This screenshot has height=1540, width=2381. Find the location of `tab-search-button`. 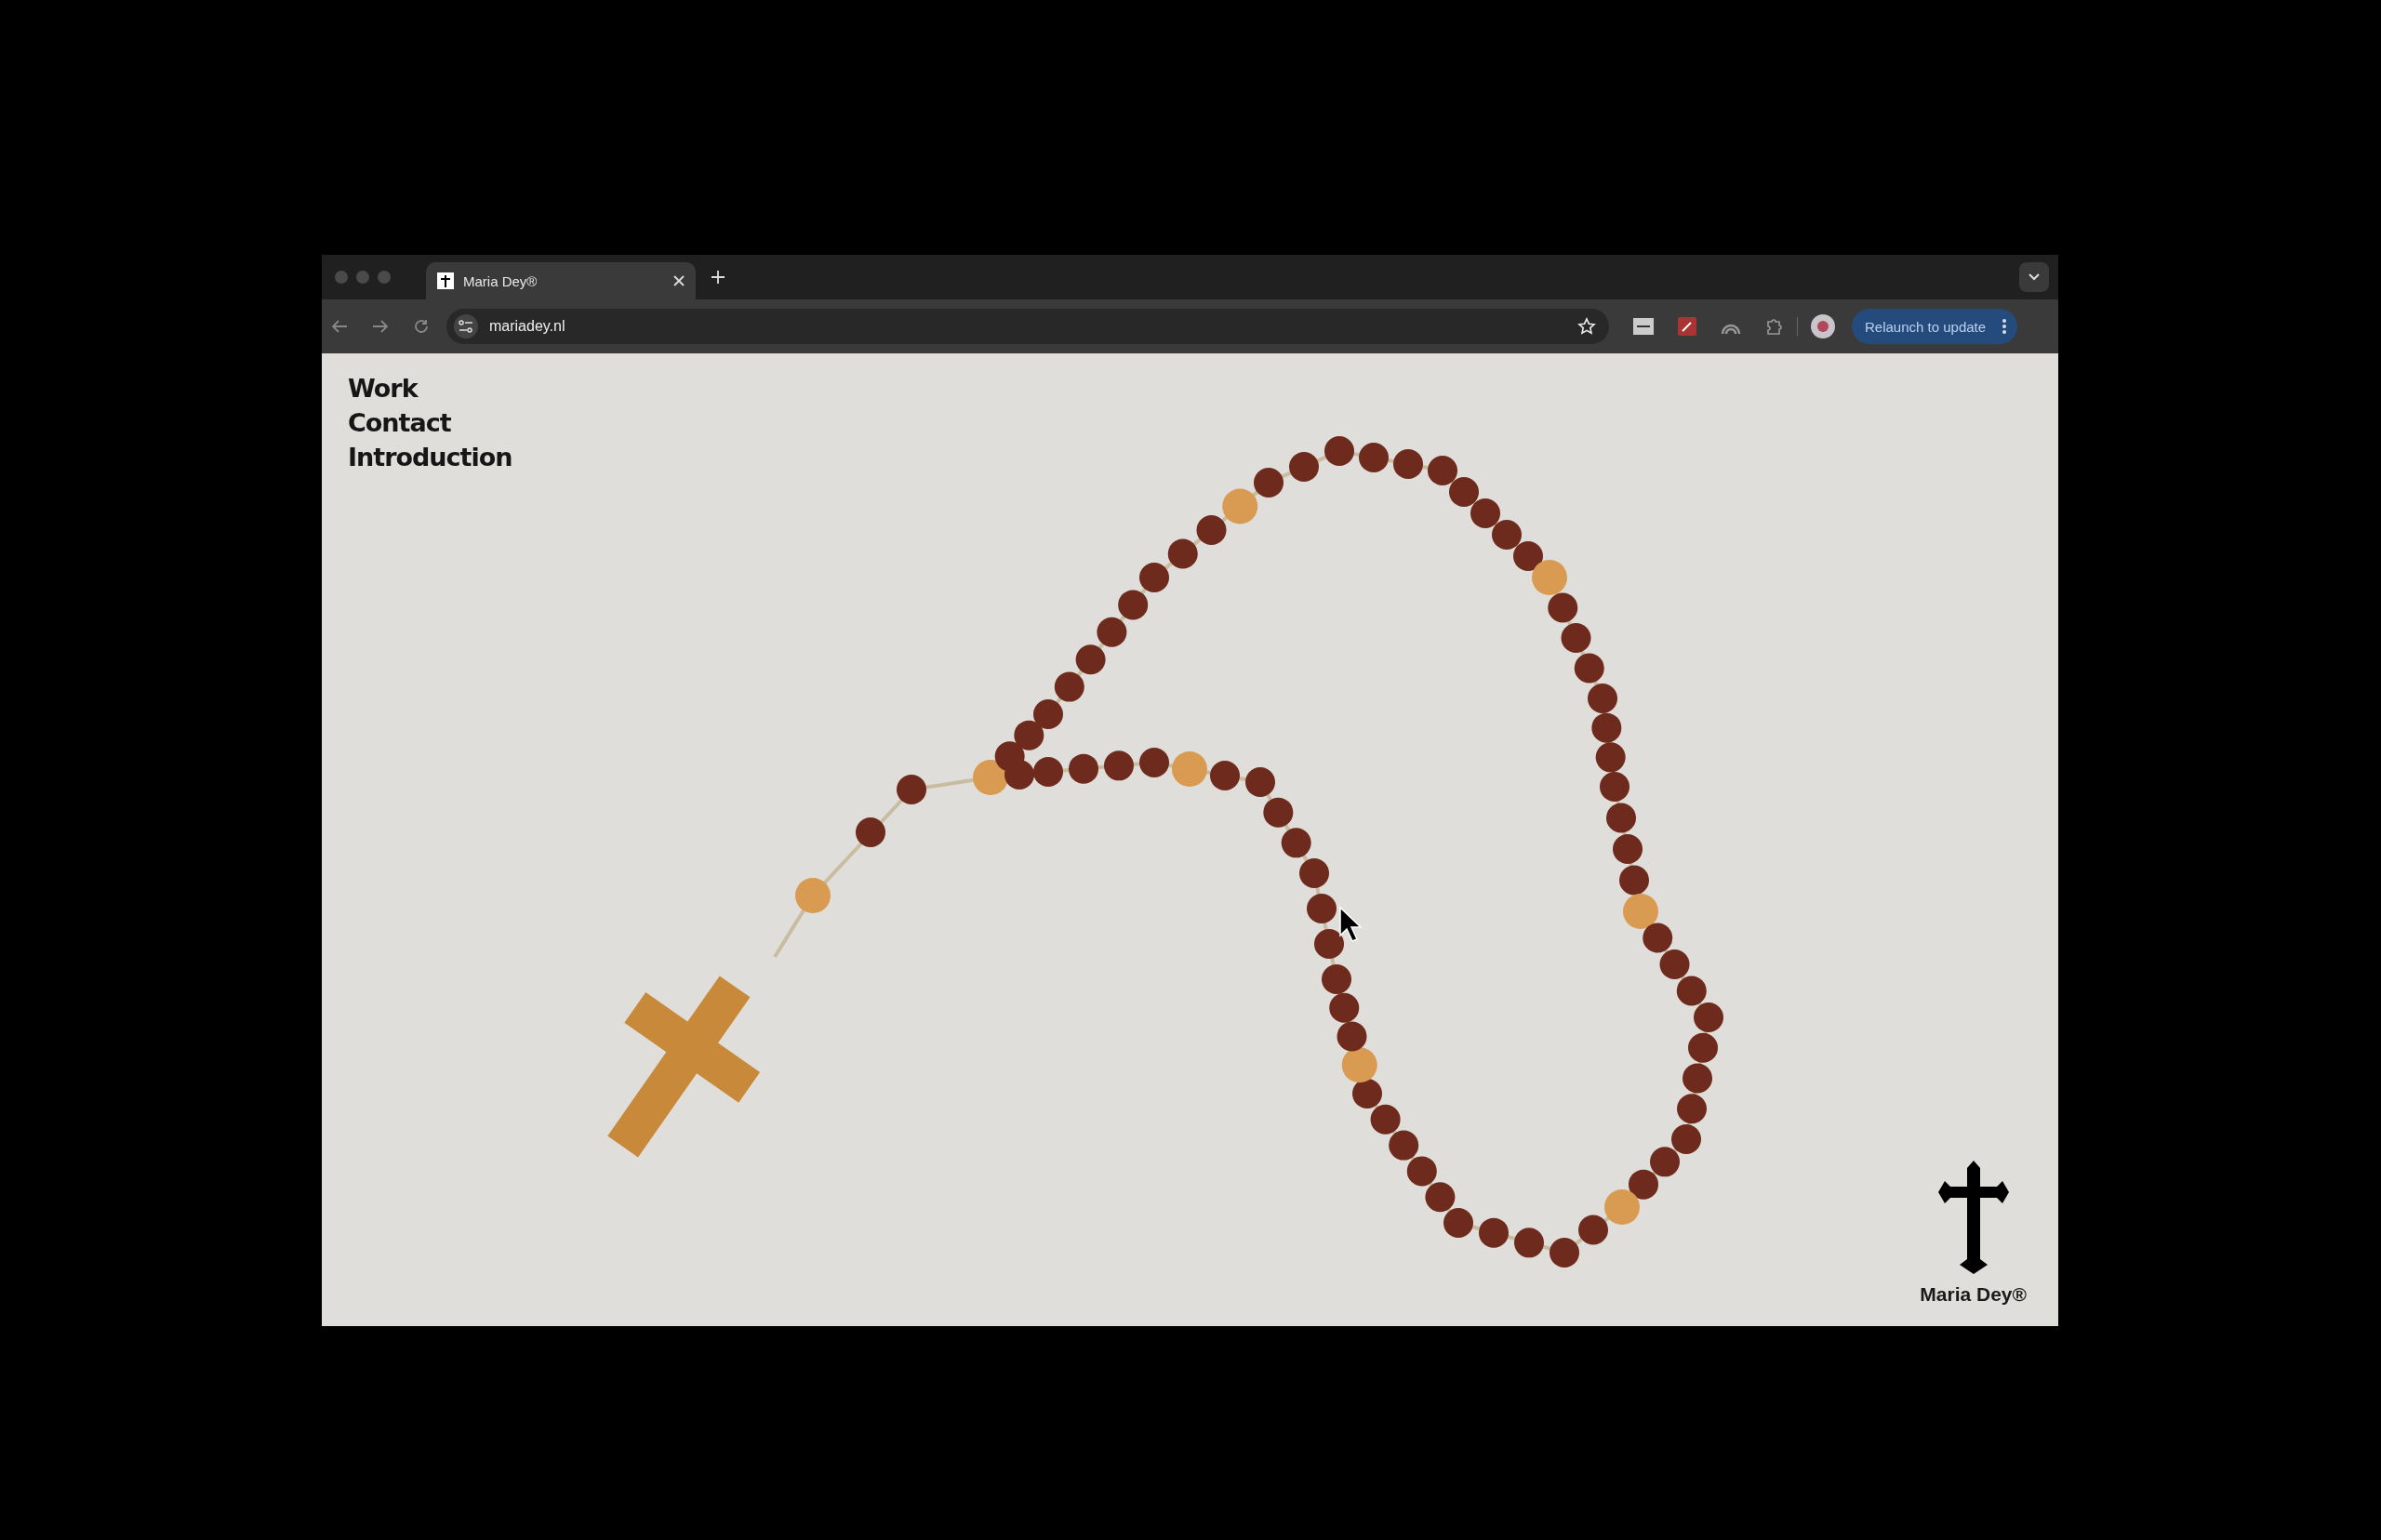

tab-search-button is located at coordinates (2034, 277).